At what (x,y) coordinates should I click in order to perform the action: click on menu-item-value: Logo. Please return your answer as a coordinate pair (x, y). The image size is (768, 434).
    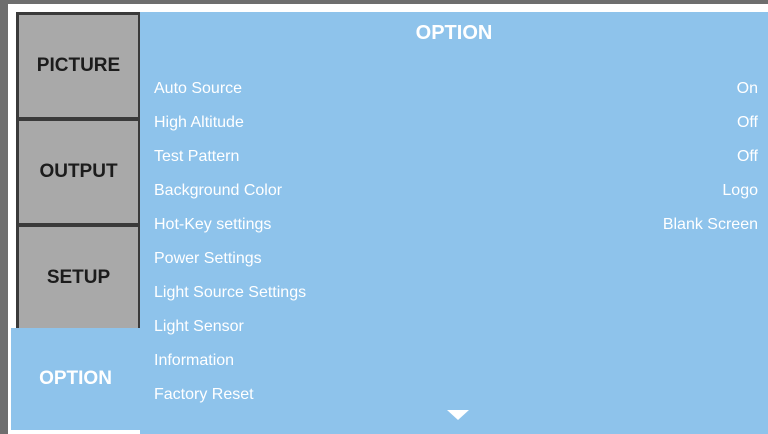
    Looking at the image, I should click on (740, 190).